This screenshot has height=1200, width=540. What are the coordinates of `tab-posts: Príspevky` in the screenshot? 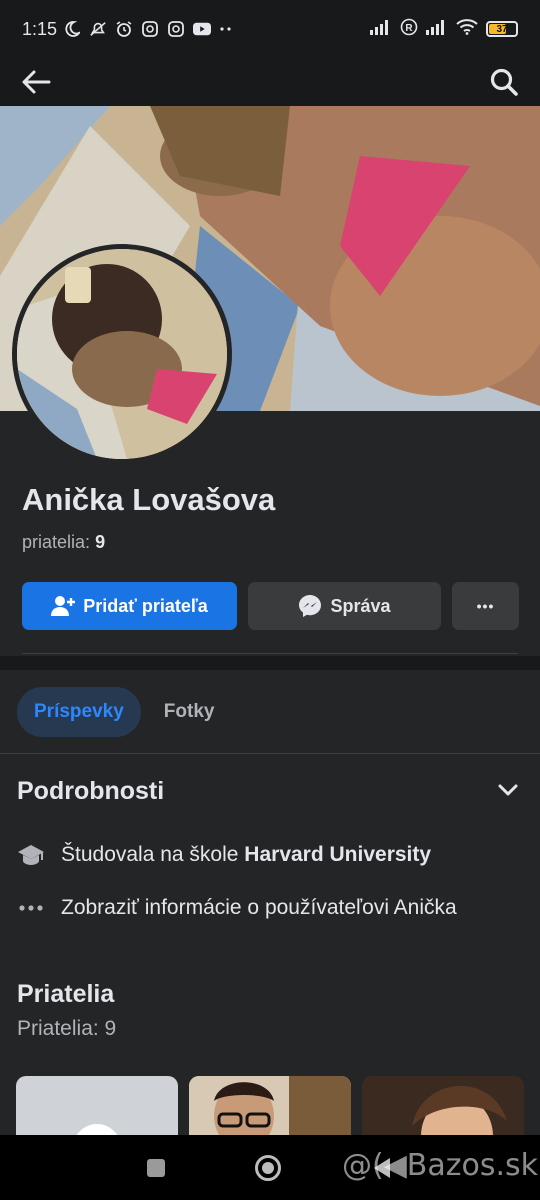 It's located at (79, 712).